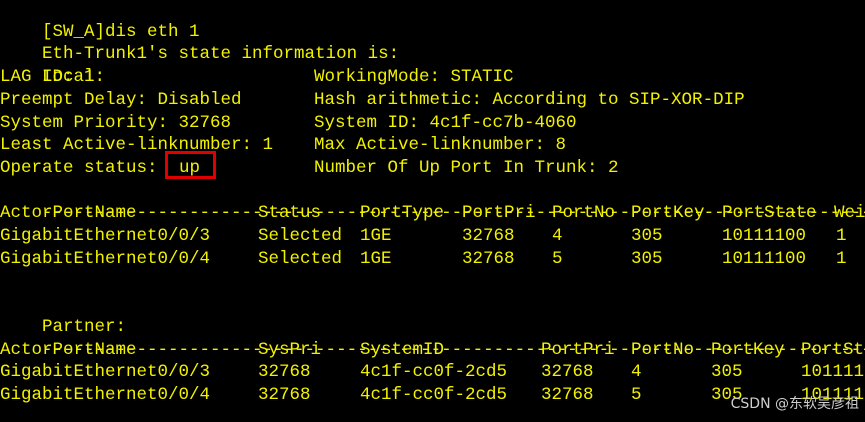  What do you see at coordinates (402, 213) in the screenshot?
I see `column-header: PortType` at bounding box center [402, 213].